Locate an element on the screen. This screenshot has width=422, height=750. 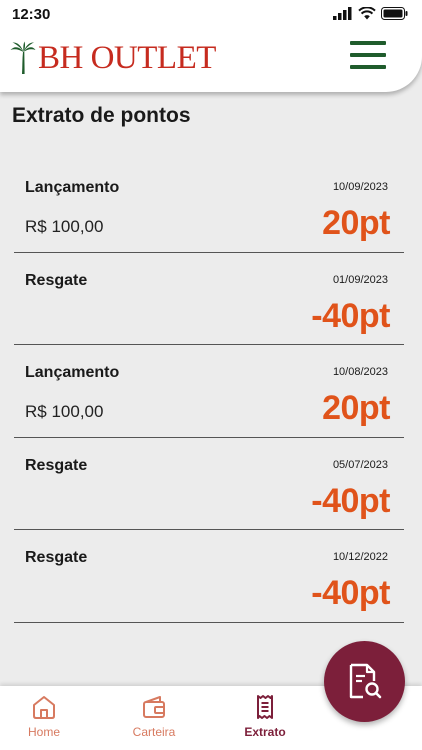
app-header: 12:30 BH OUTLET is located at coordinates (211, 46).